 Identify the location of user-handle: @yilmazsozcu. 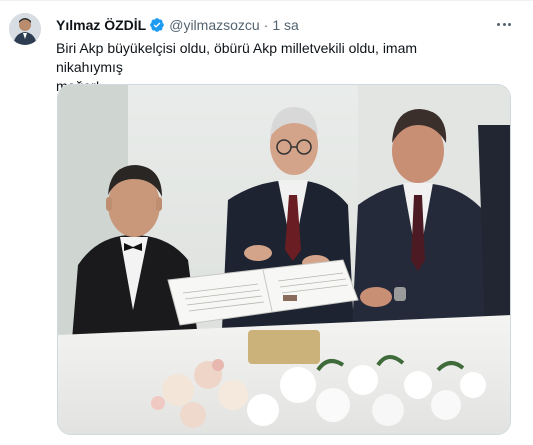
(214, 25).